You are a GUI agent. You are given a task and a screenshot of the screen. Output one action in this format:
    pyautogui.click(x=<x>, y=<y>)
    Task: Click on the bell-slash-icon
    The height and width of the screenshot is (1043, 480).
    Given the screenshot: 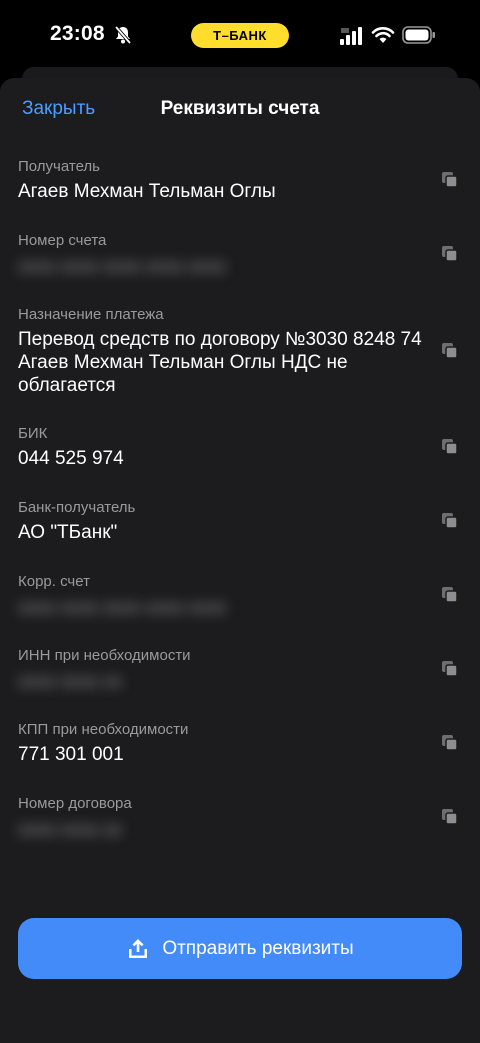 What is the action you would take?
    pyautogui.click(x=123, y=35)
    